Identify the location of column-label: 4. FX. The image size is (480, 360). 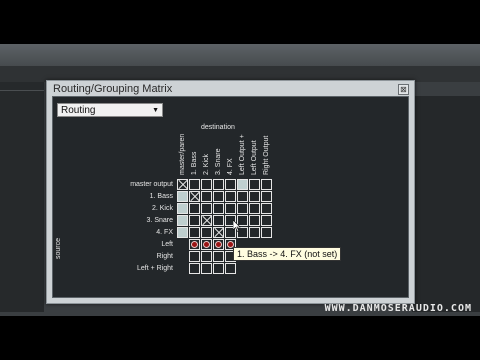
(230, 166).